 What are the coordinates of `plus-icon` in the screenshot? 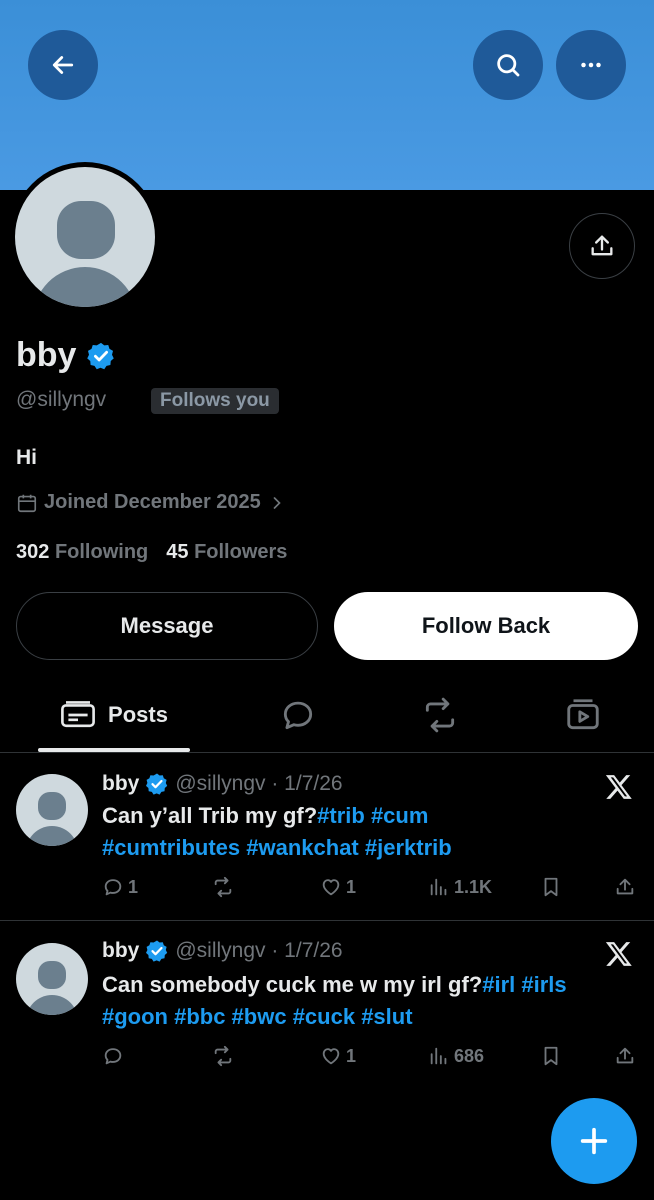 It's located at (594, 1141).